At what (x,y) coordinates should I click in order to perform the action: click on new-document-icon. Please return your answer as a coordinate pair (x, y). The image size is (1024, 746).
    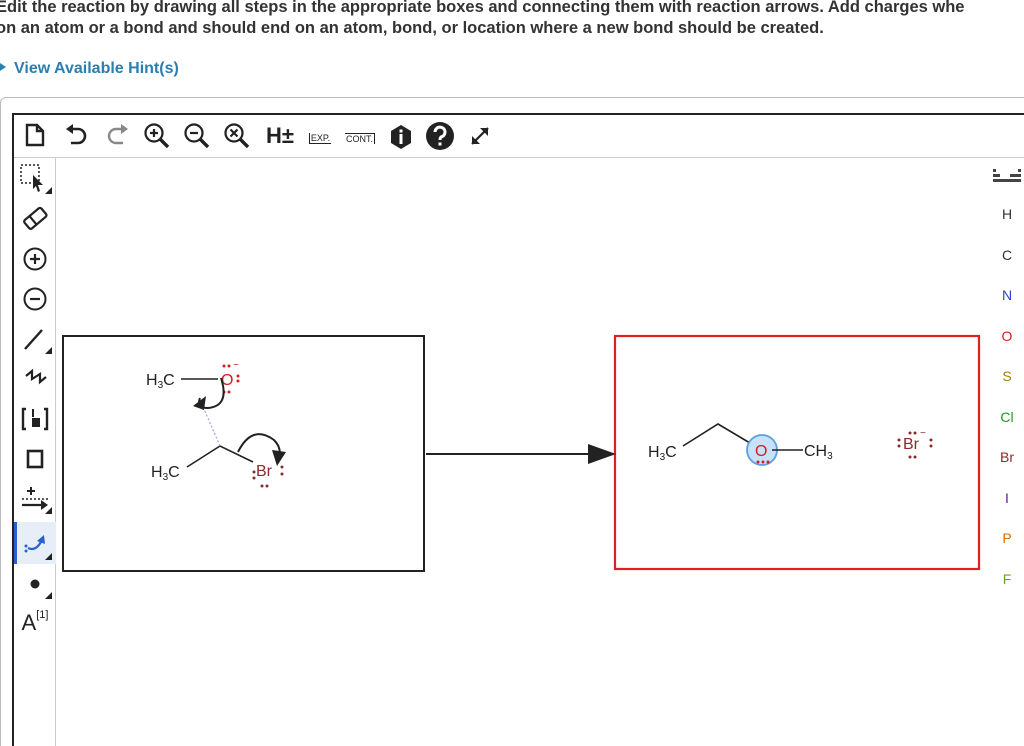
    Looking at the image, I should click on (35, 135).